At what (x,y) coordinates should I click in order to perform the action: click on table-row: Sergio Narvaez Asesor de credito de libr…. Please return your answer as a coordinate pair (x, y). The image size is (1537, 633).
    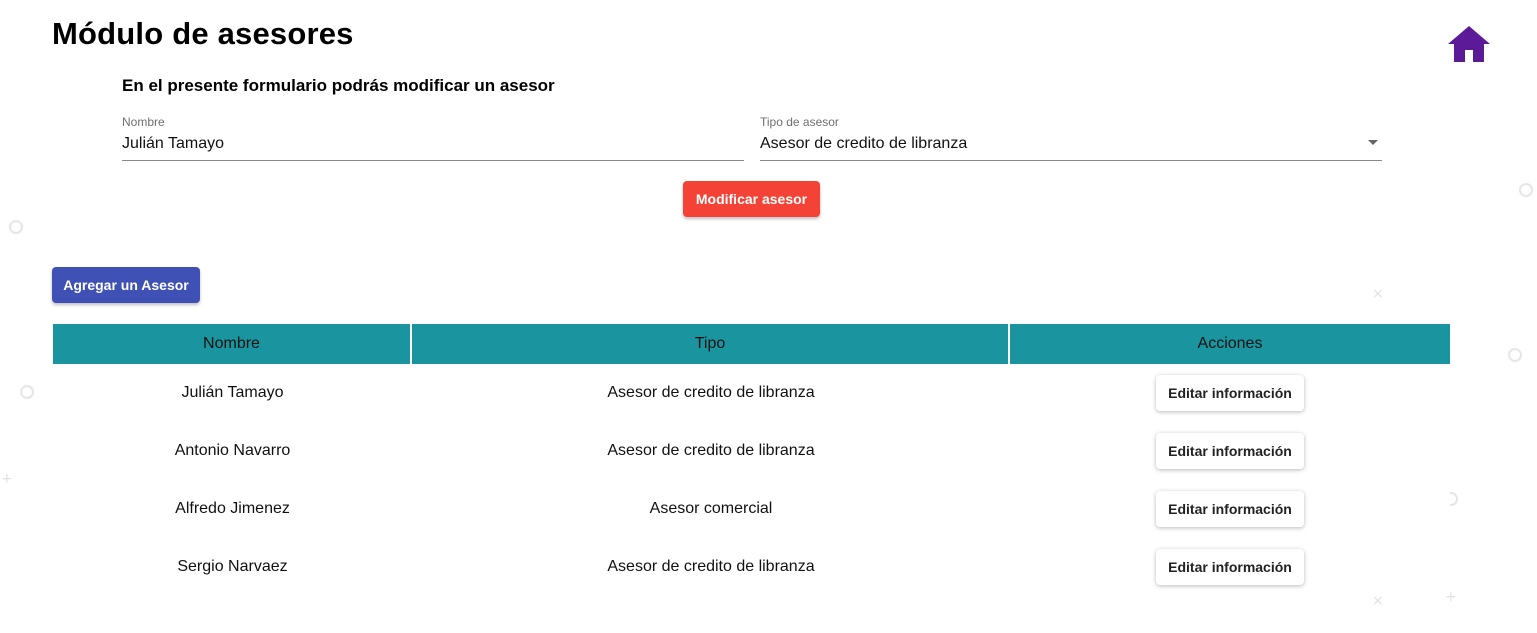
    Looking at the image, I should click on (751, 567).